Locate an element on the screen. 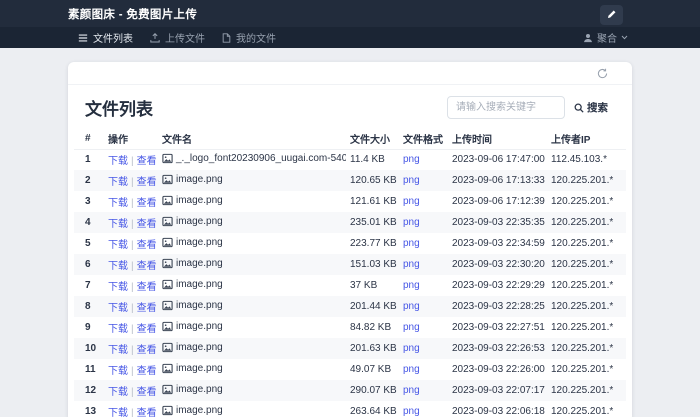 This screenshot has height=417, width=700. search-input is located at coordinates (506, 107).